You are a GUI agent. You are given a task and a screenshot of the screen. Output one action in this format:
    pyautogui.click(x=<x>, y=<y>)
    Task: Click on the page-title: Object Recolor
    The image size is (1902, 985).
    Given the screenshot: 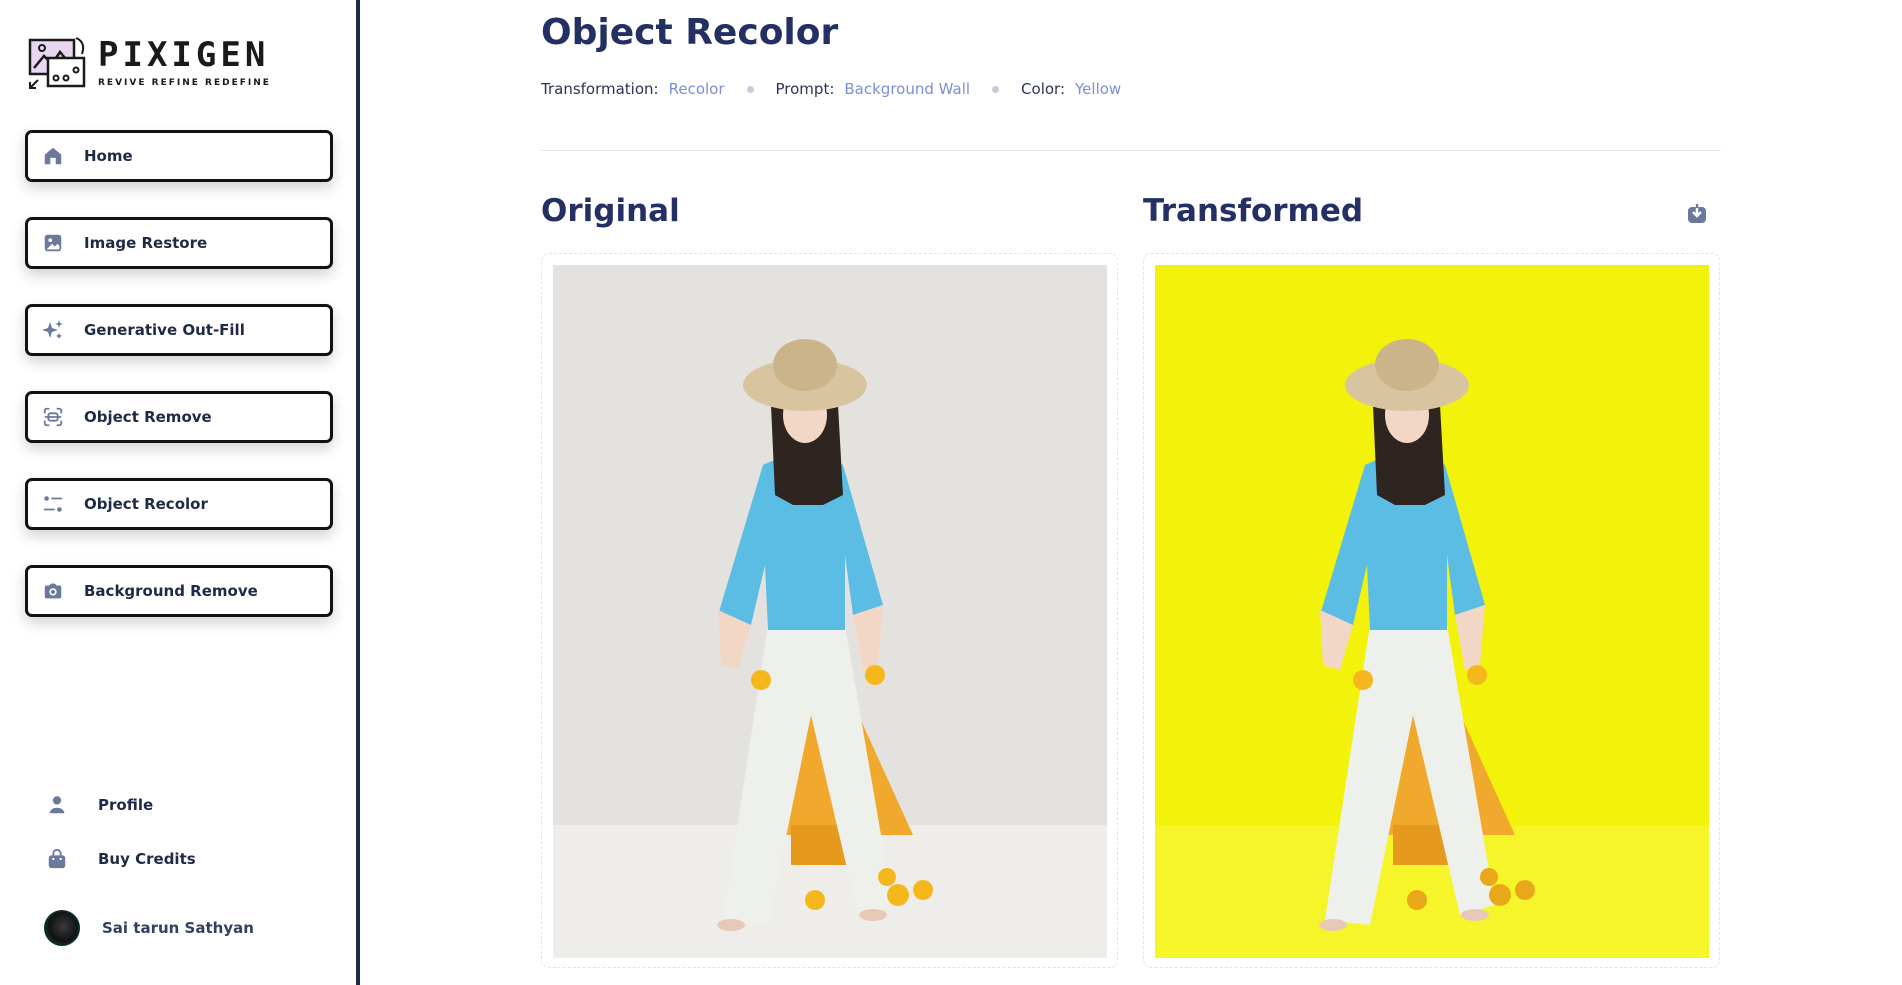 What is the action you would take?
    pyautogui.click(x=690, y=32)
    